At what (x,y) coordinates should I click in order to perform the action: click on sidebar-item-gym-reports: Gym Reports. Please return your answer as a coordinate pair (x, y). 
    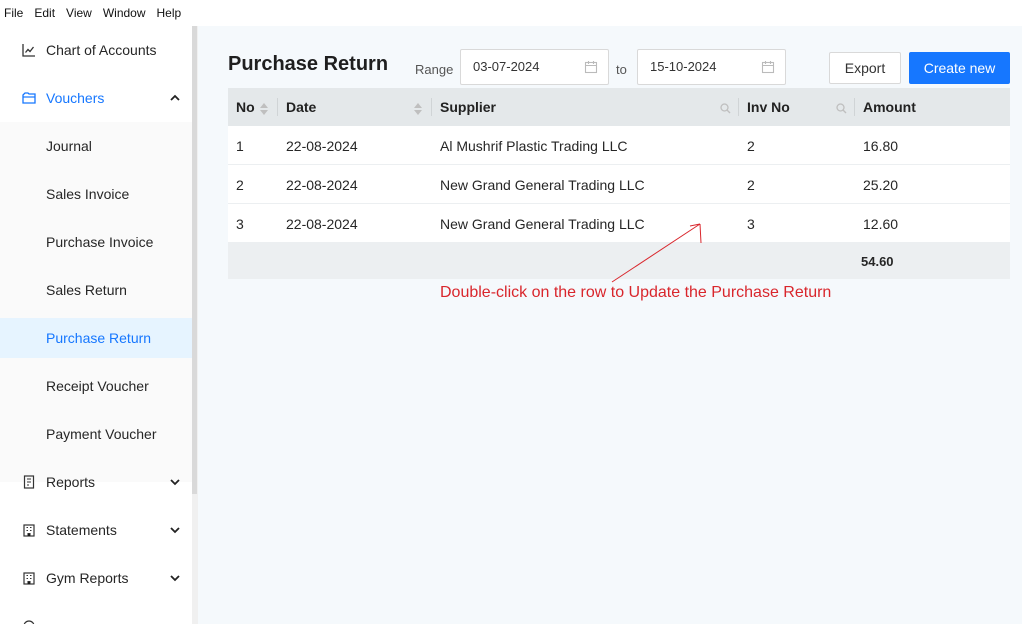
    Looking at the image, I should click on (96, 578).